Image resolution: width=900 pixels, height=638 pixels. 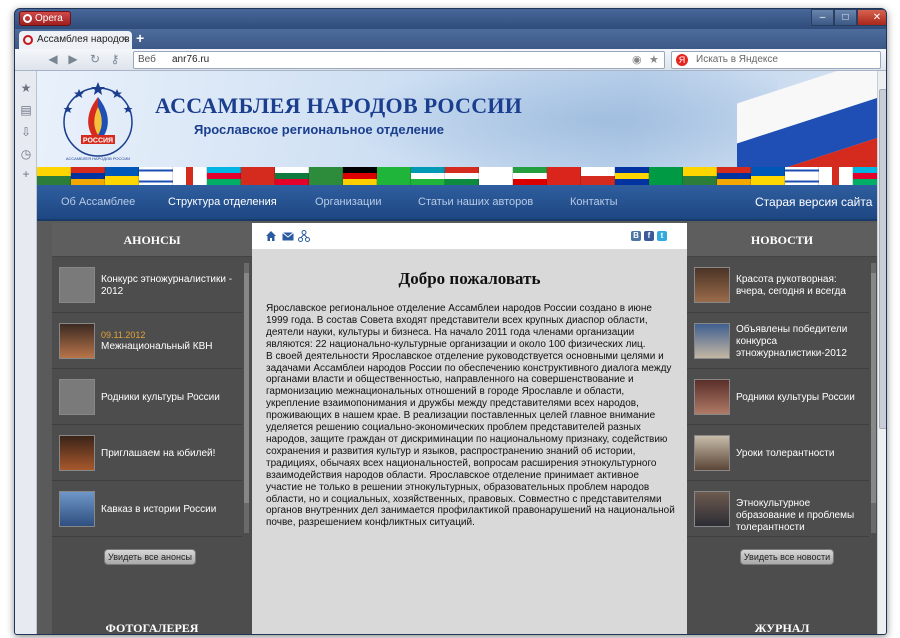 What do you see at coordinates (98, 158) in the screenshot?
I see `svg-text: АССАМБЛЕЯ НАРОДОВ РОССИИ` at bounding box center [98, 158].